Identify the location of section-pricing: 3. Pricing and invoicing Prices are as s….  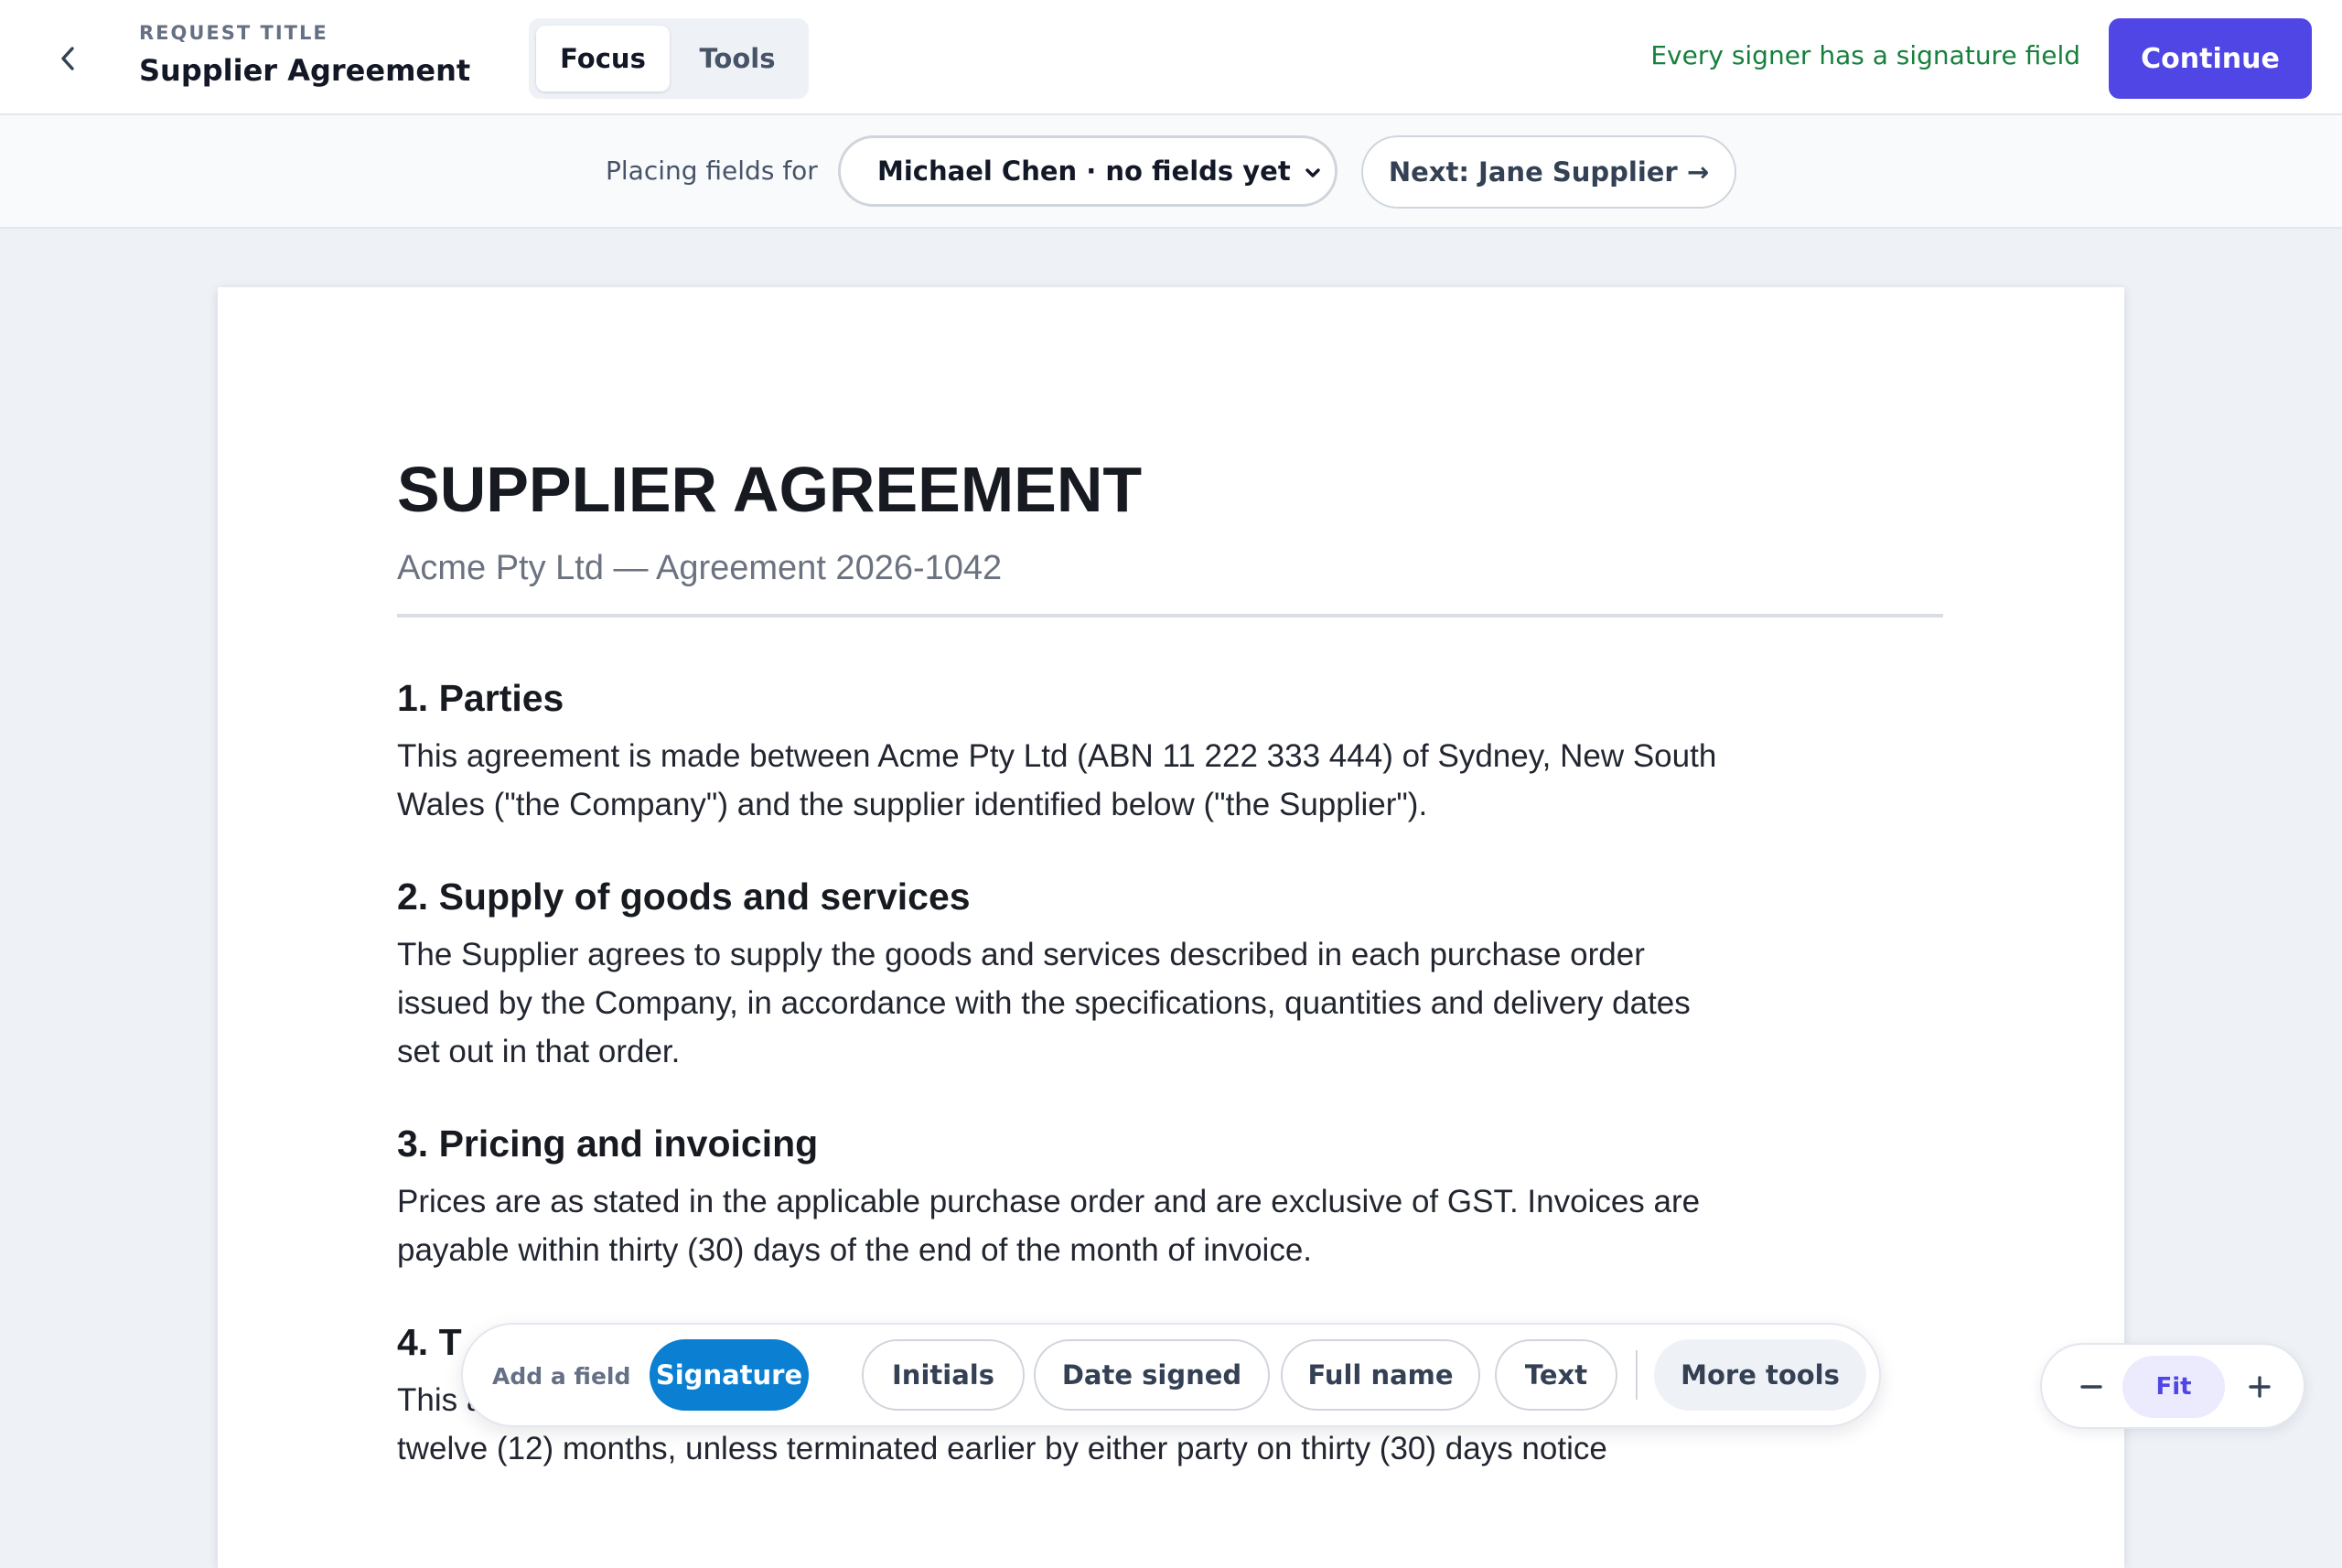
(1170, 1199).